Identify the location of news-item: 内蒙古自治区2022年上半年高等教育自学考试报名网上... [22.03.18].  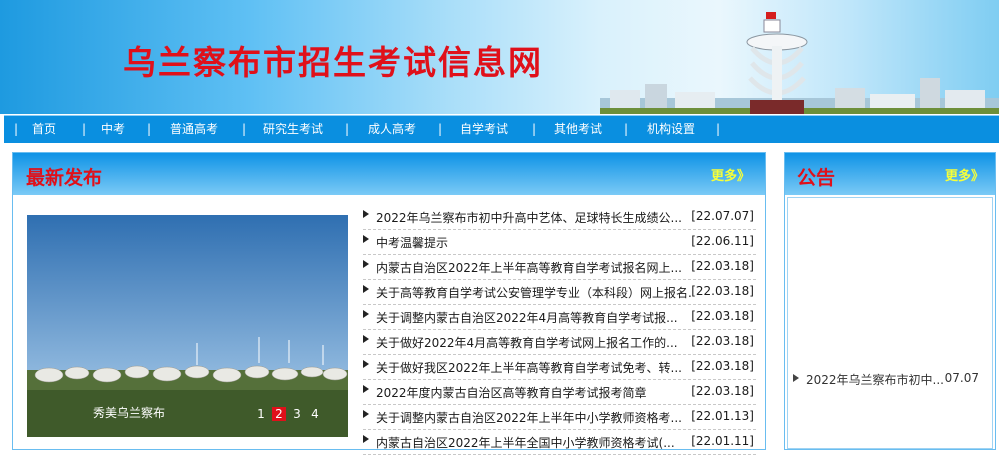
(559, 267).